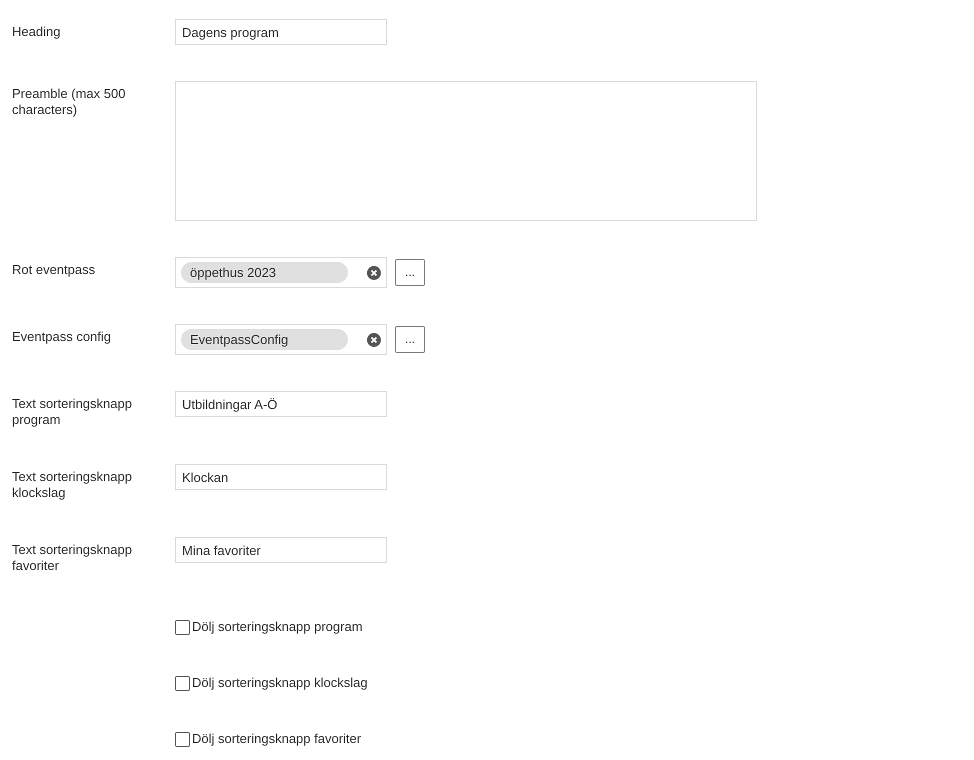 The height and width of the screenshot is (760, 974). I want to click on field-label: Eventpass config, so click(62, 337).